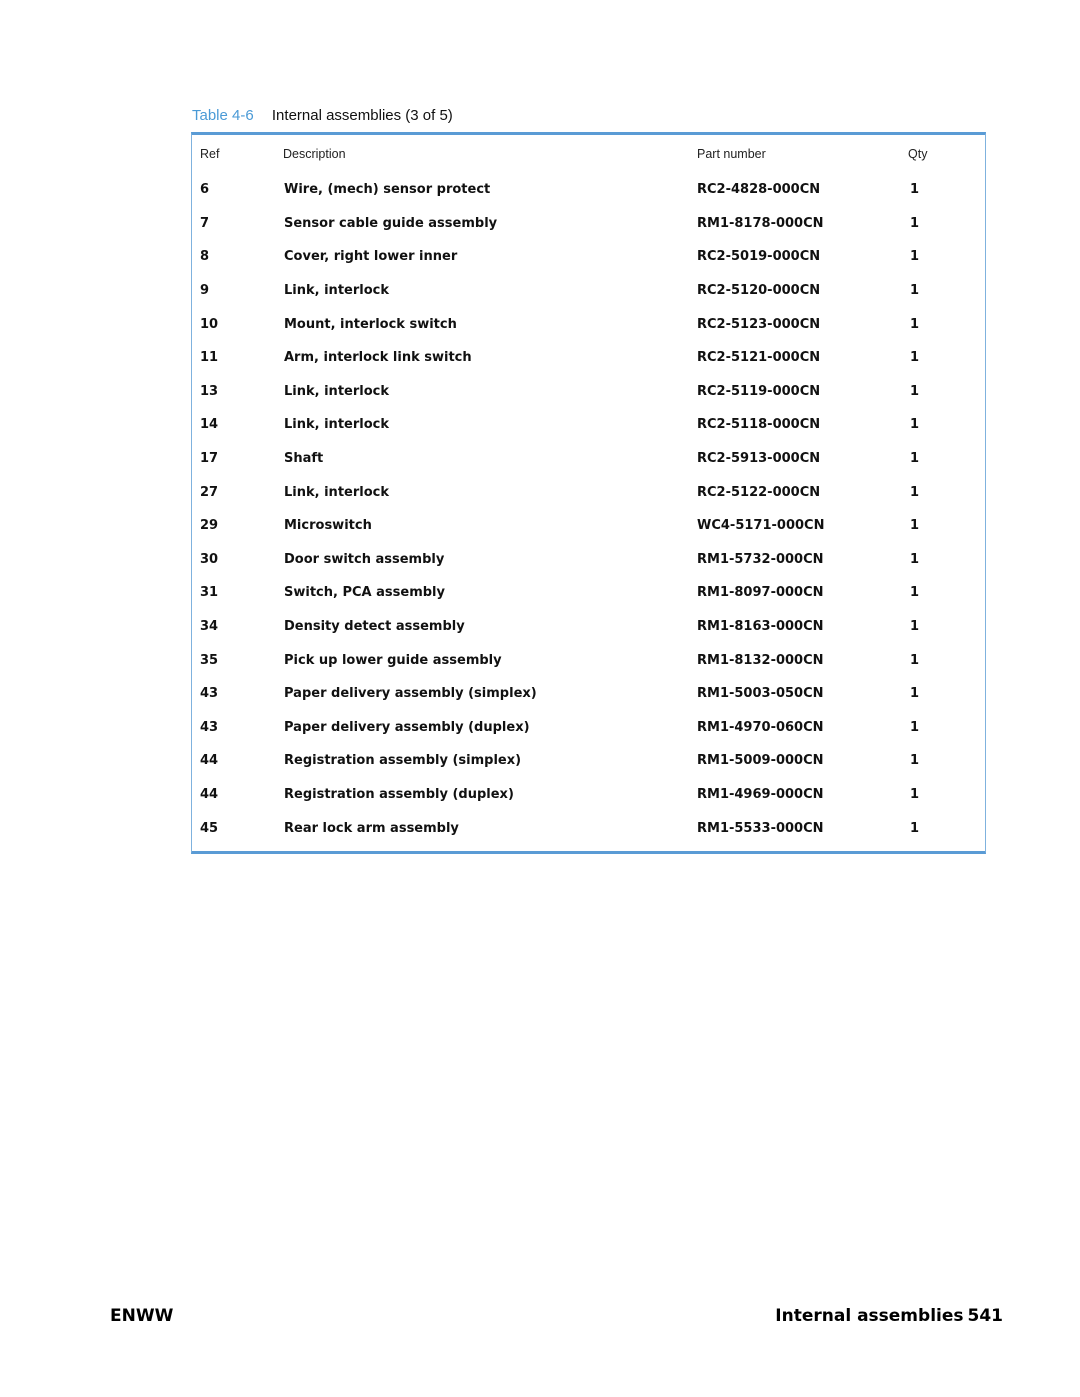 The height and width of the screenshot is (1397, 1080). I want to click on cell-ref: 11, so click(209, 358).